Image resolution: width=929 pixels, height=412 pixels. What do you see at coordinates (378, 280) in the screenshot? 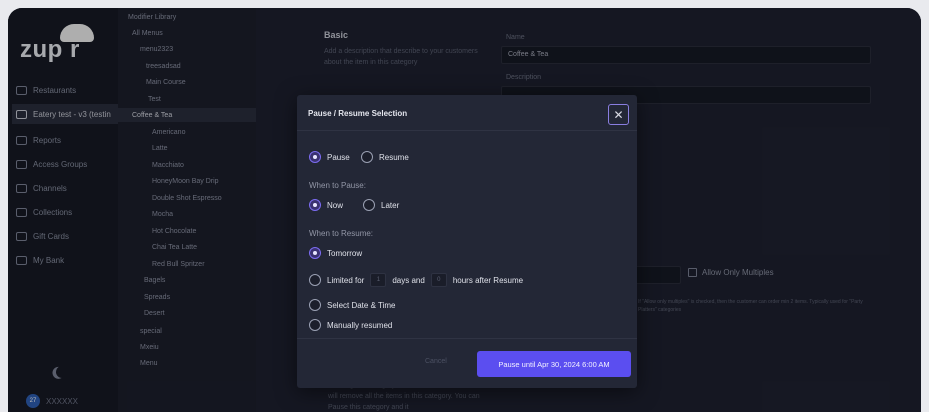
I see `days-input: 1` at bounding box center [378, 280].